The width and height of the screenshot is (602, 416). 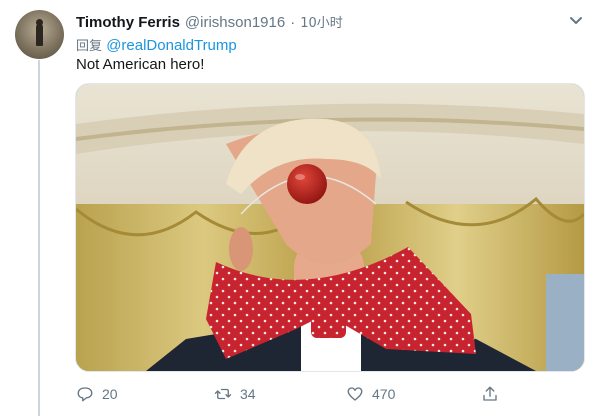 What do you see at coordinates (85, 394) in the screenshot?
I see `reply-icon` at bounding box center [85, 394].